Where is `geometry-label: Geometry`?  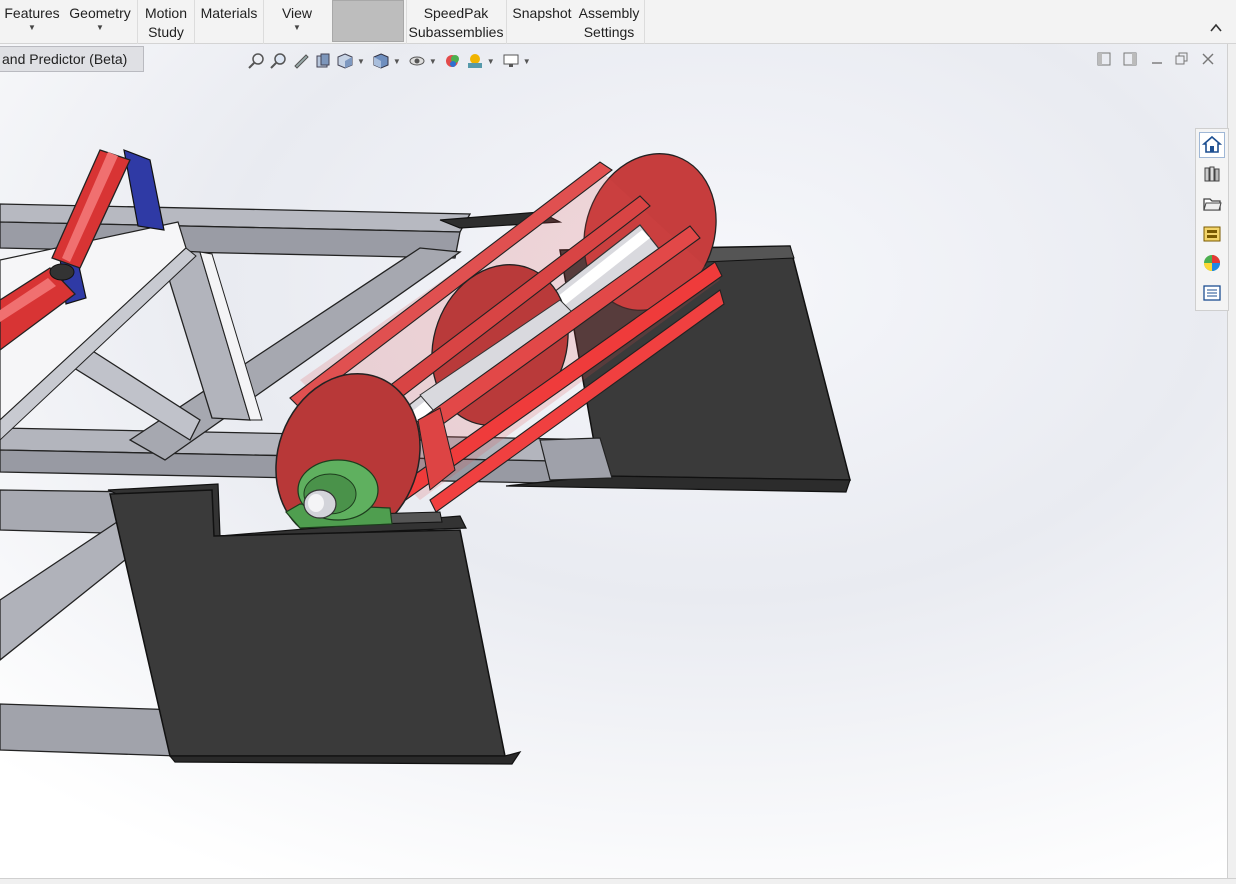
geometry-label: Geometry is located at coordinates (100, 13).